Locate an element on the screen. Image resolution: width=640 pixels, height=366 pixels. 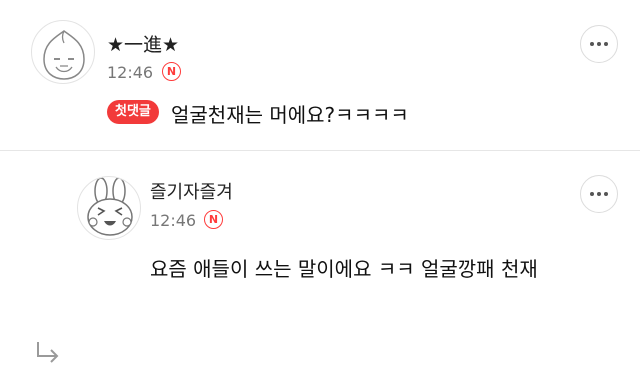
more-dots-icon is located at coordinates (599, 194).